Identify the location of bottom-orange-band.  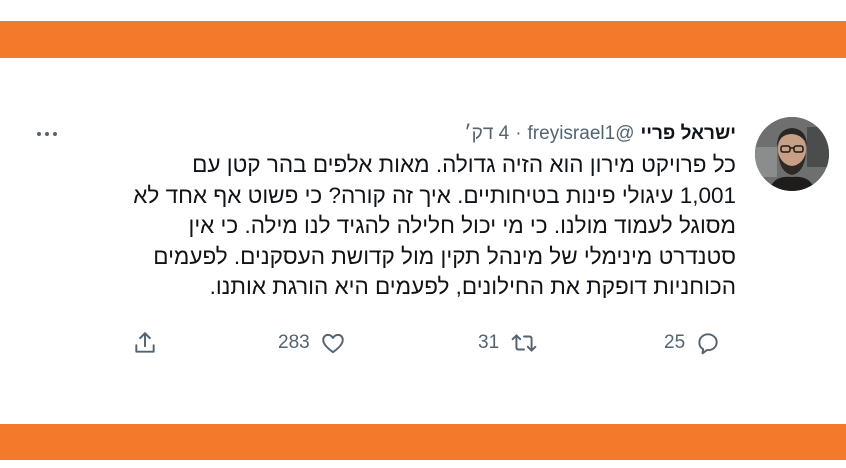
(423, 442).